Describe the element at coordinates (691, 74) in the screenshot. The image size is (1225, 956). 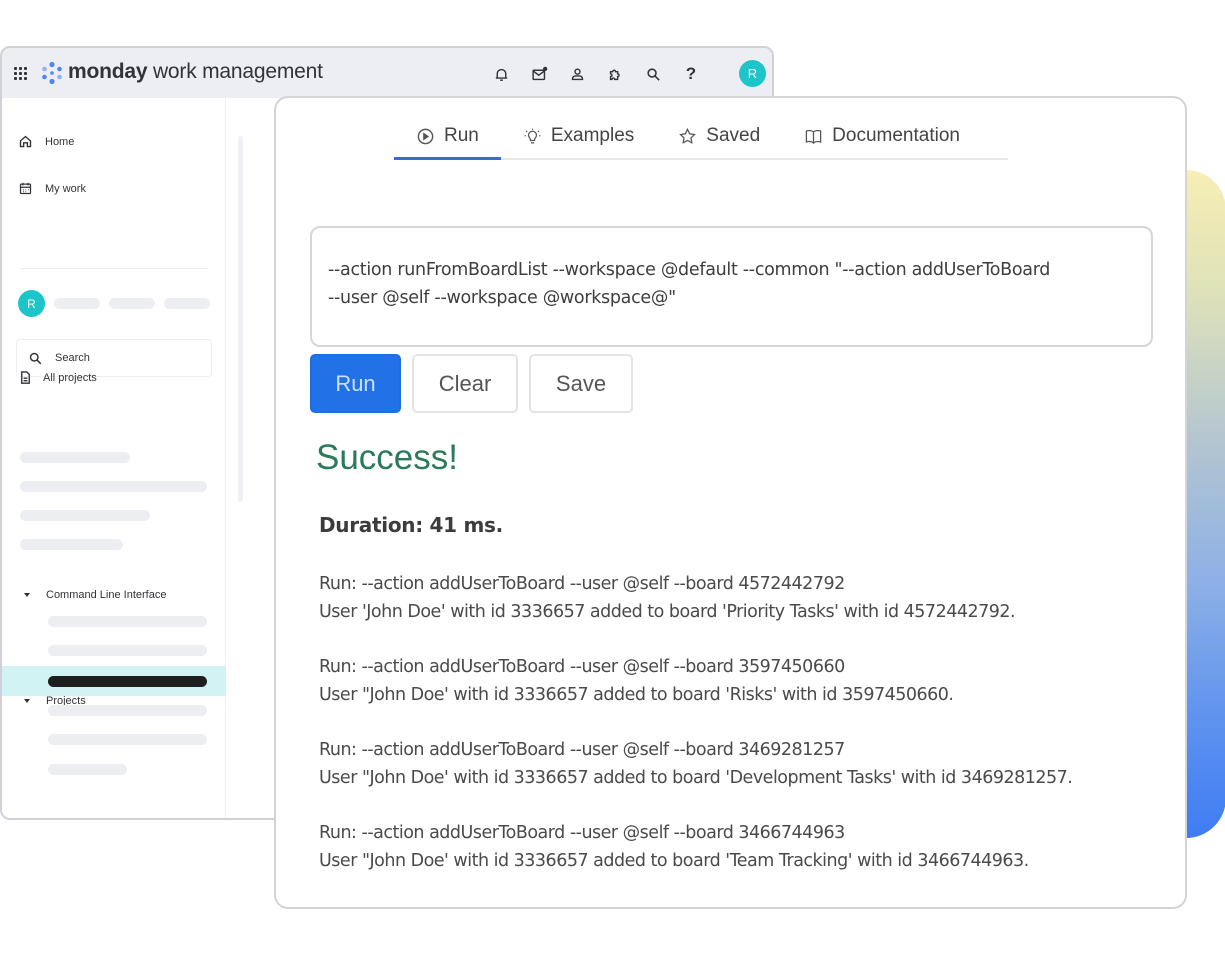
I see `help-icon: ?` at that location.